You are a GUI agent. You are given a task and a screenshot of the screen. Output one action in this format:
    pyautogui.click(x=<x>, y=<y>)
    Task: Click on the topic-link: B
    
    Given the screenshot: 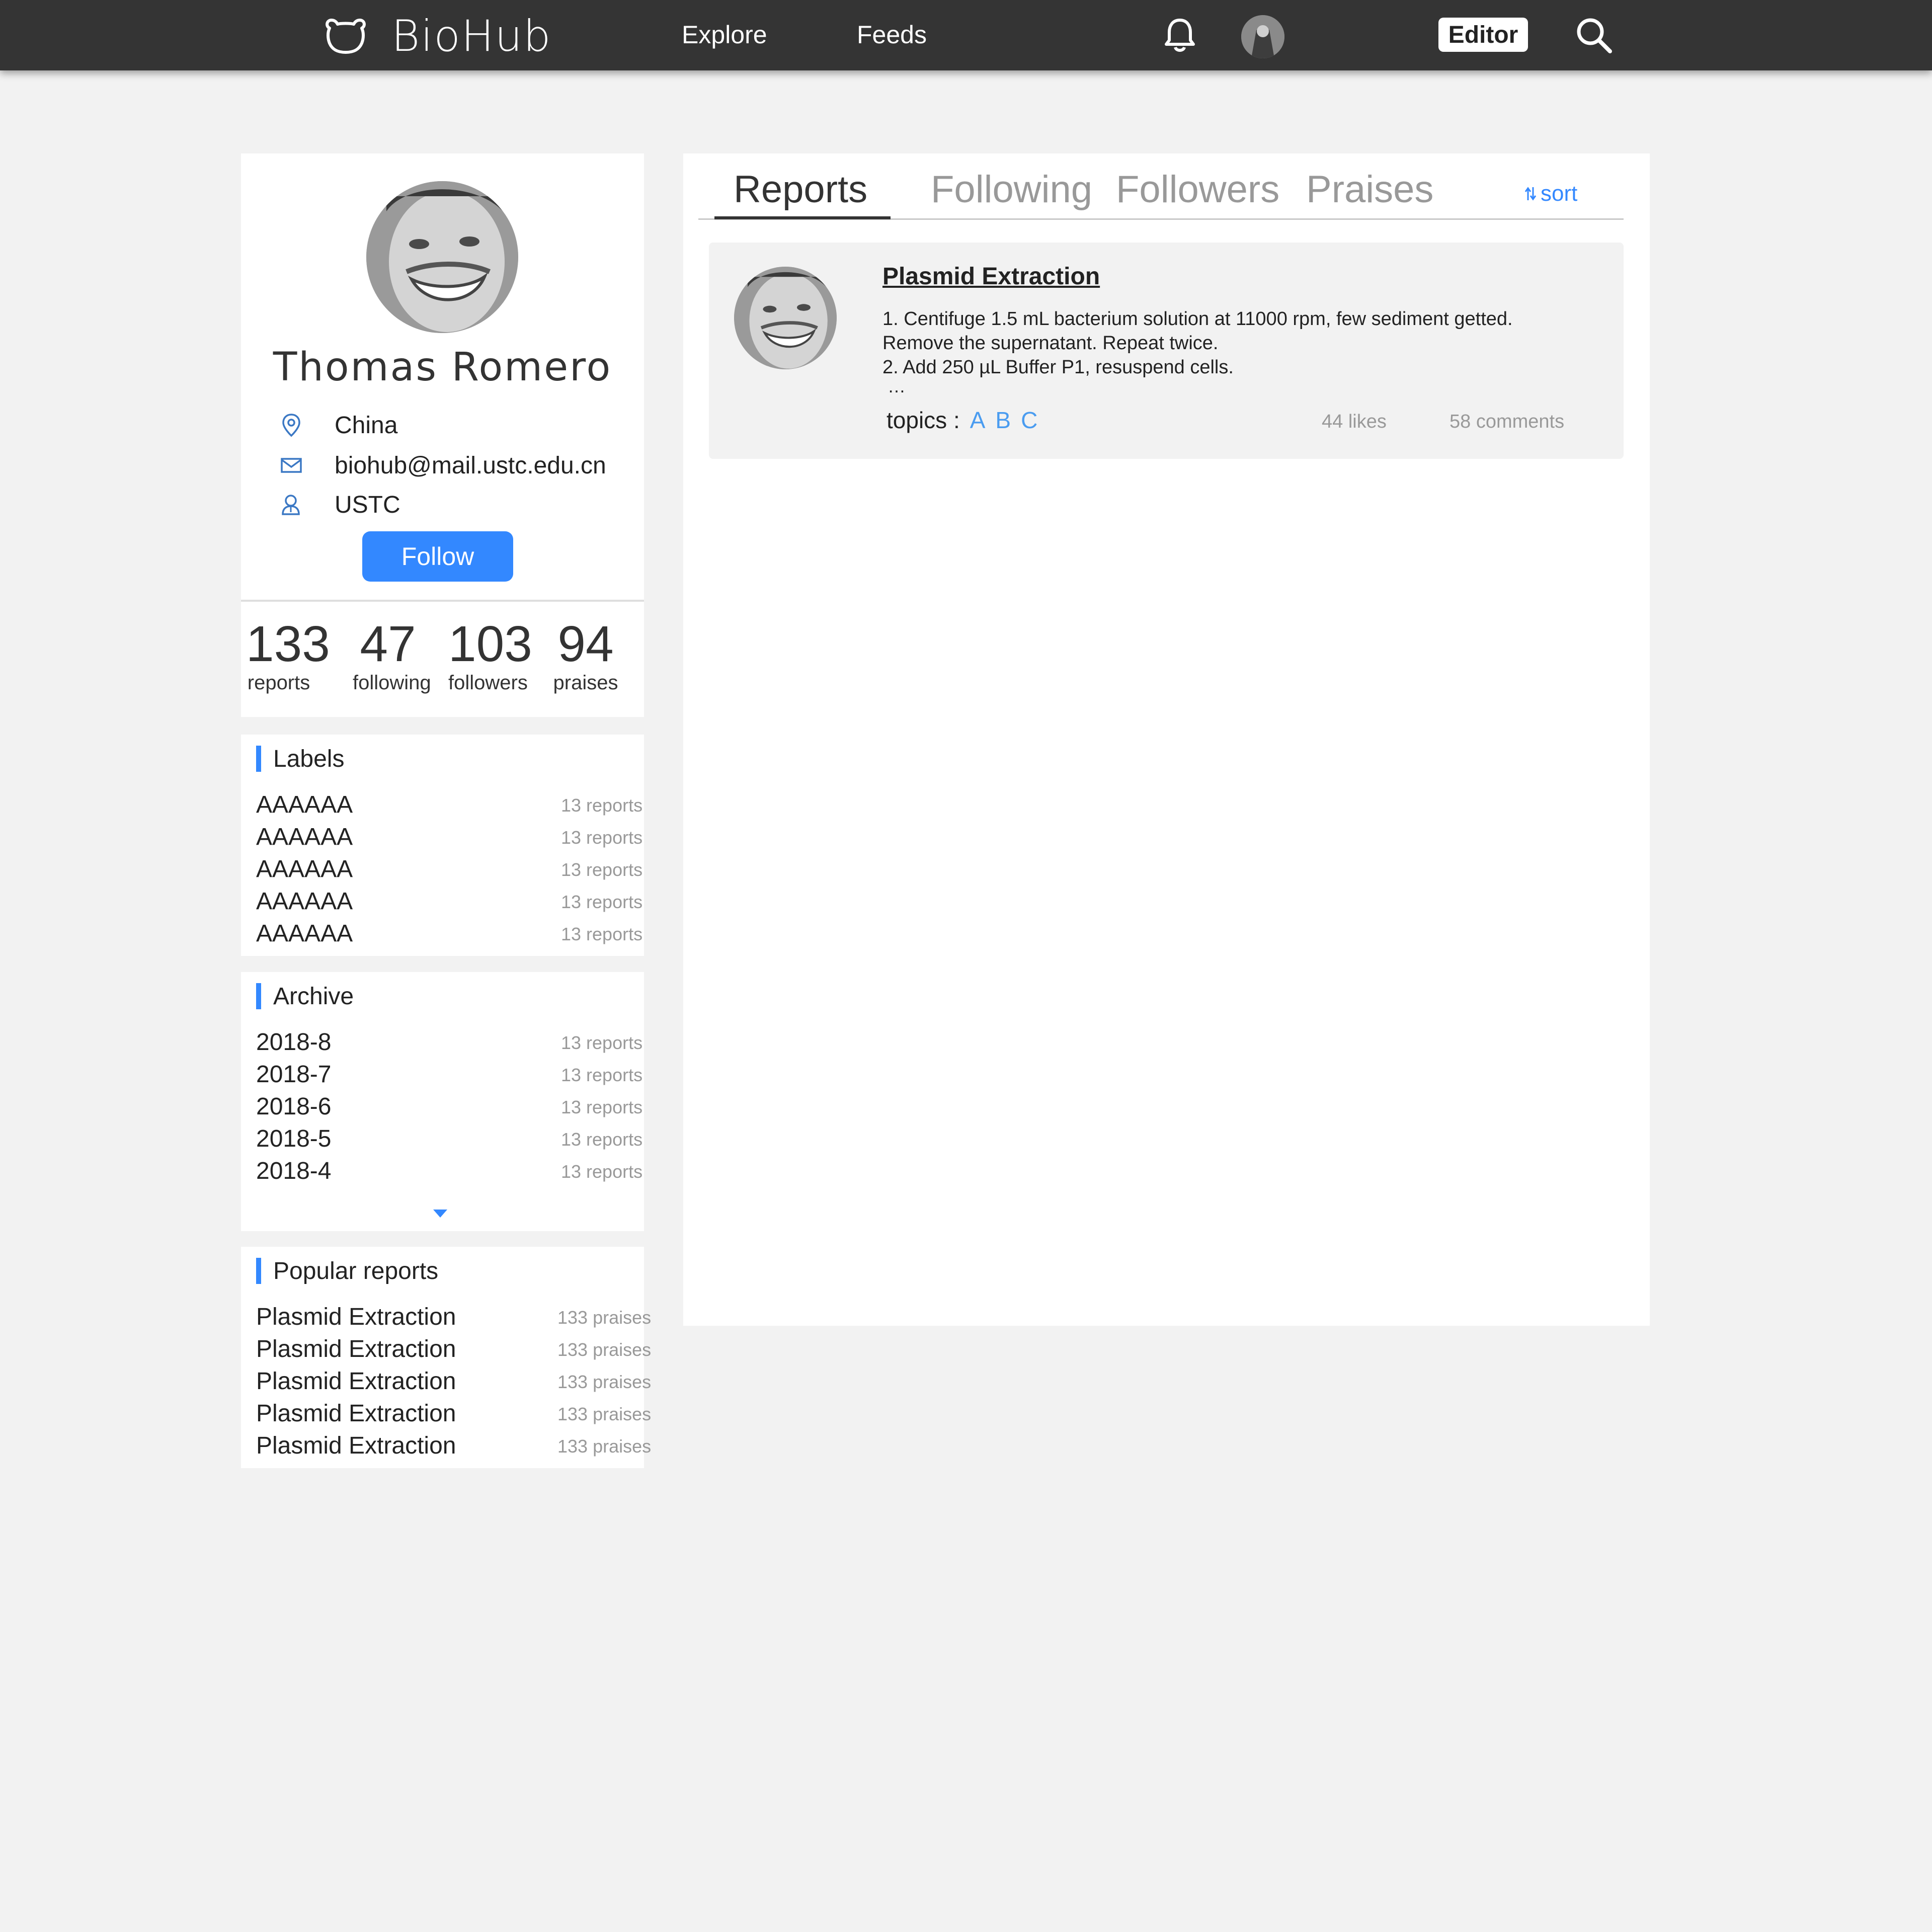 What is the action you would take?
    pyautogui.click(x=1003, y=421)
    